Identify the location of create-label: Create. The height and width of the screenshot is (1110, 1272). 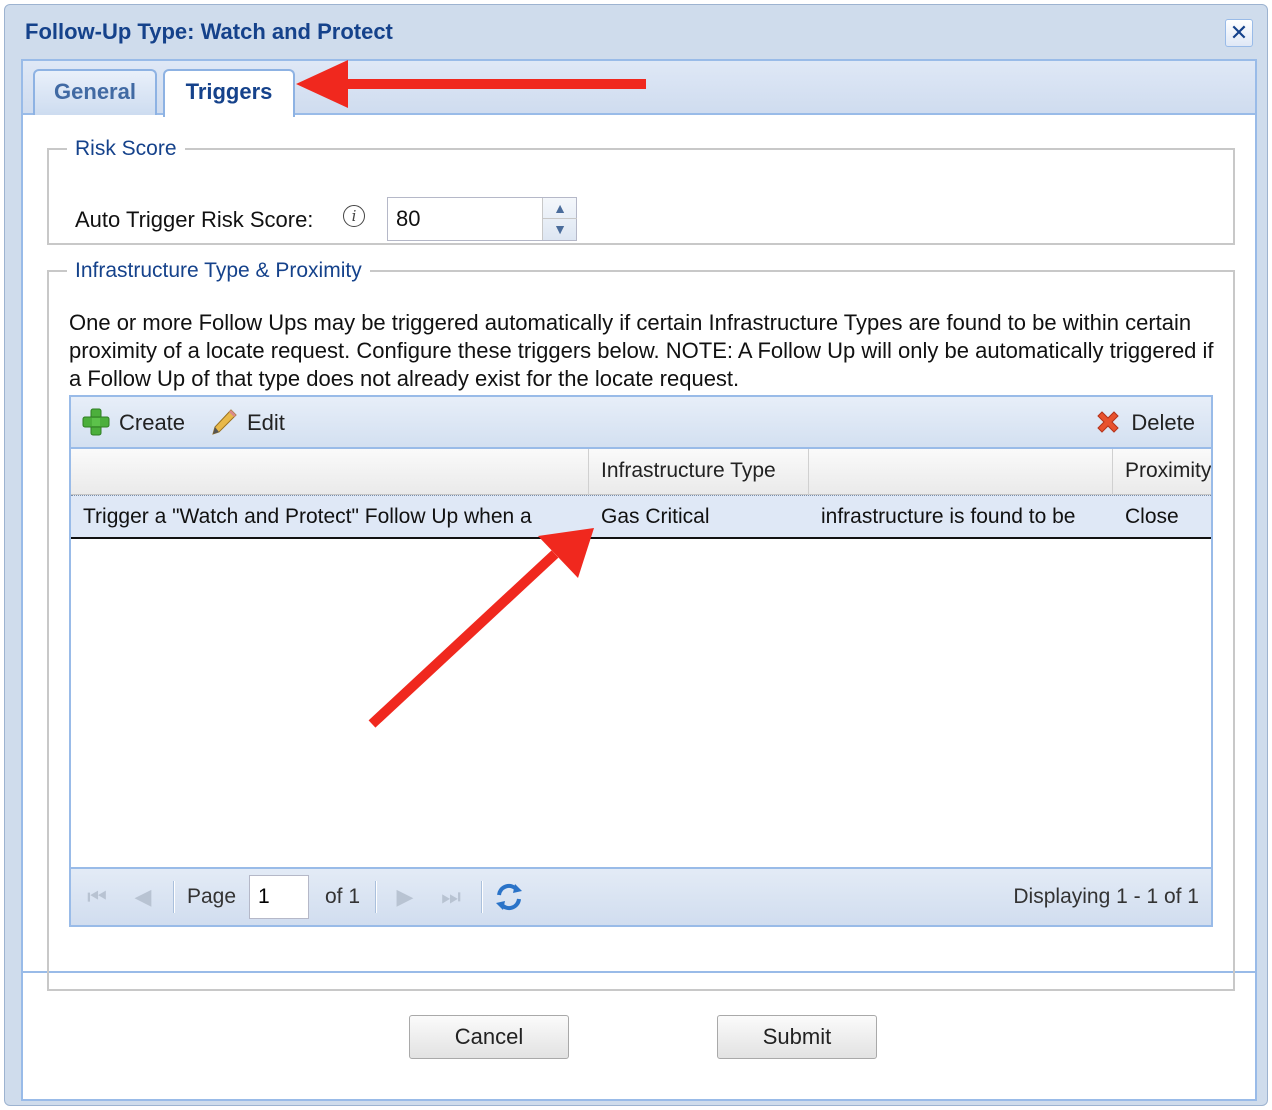
(152, 422).